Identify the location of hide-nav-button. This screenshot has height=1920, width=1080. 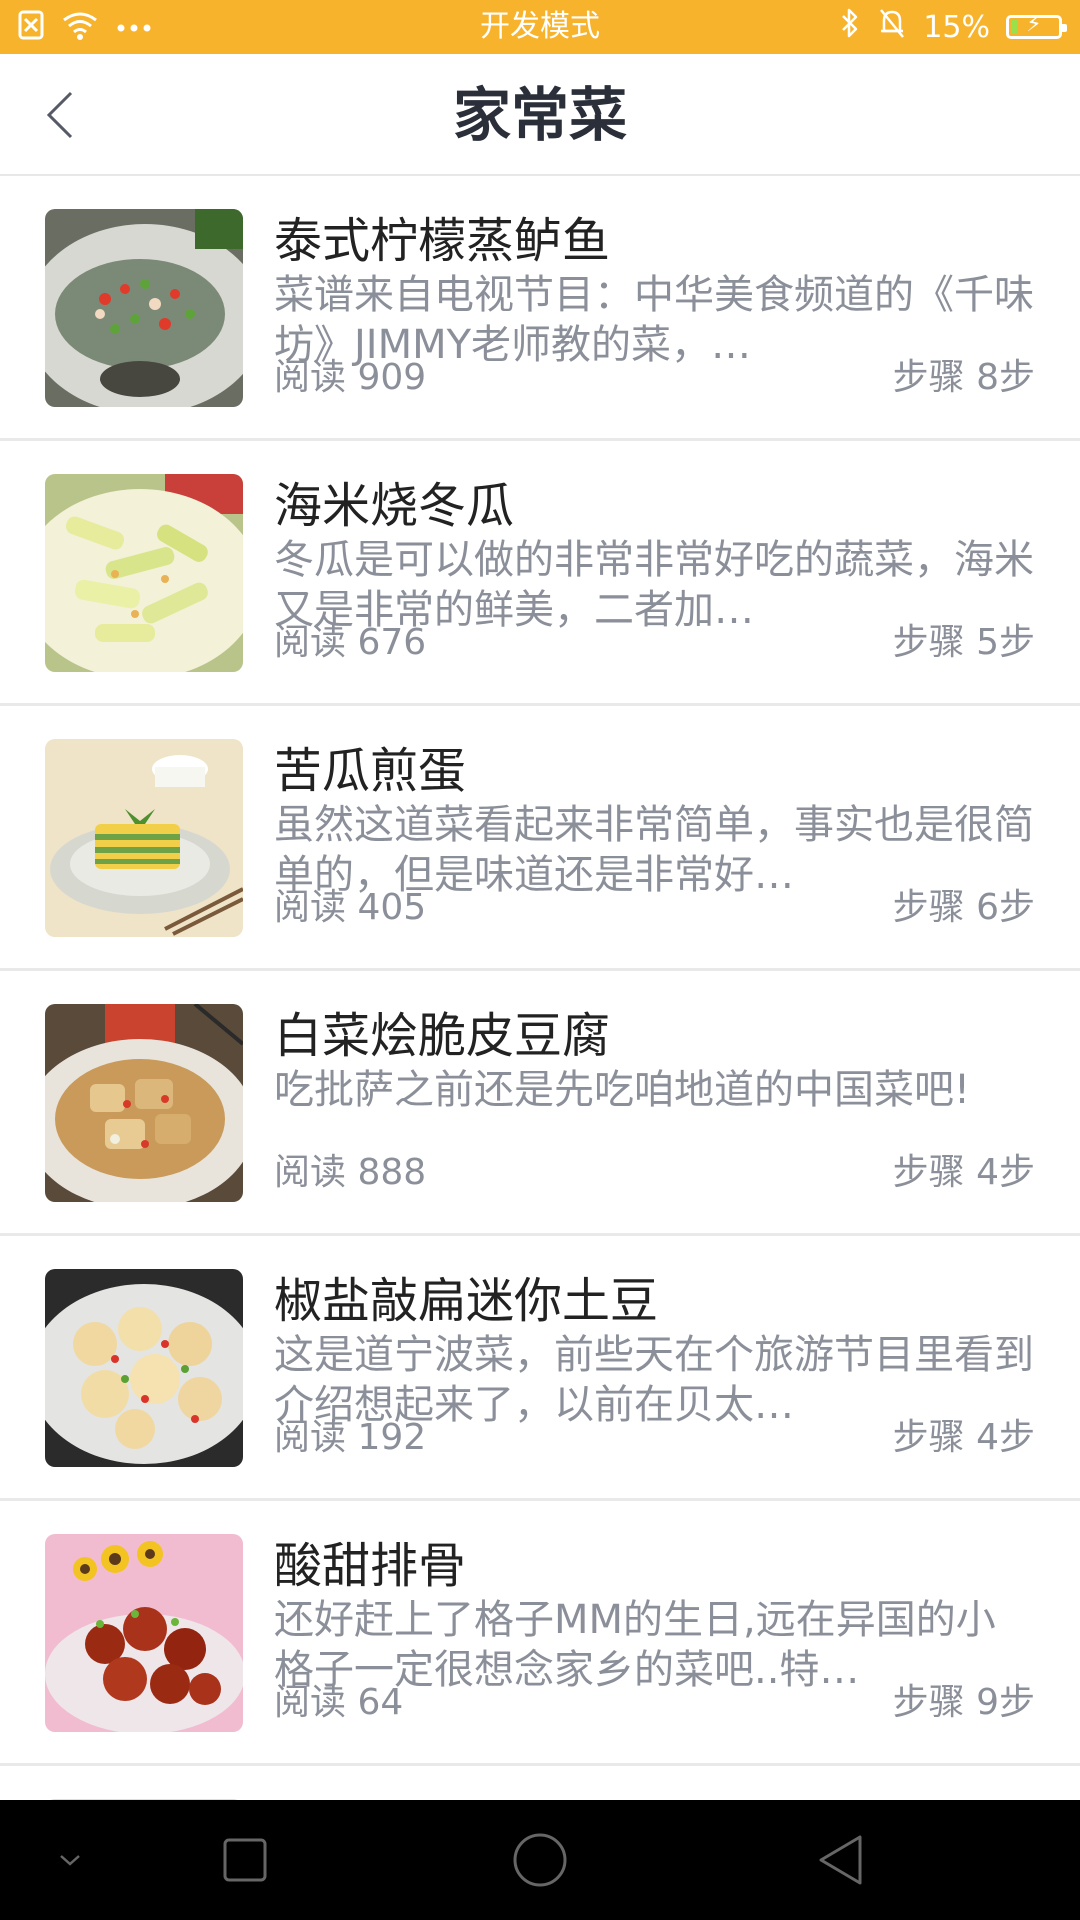
(70, 1860).